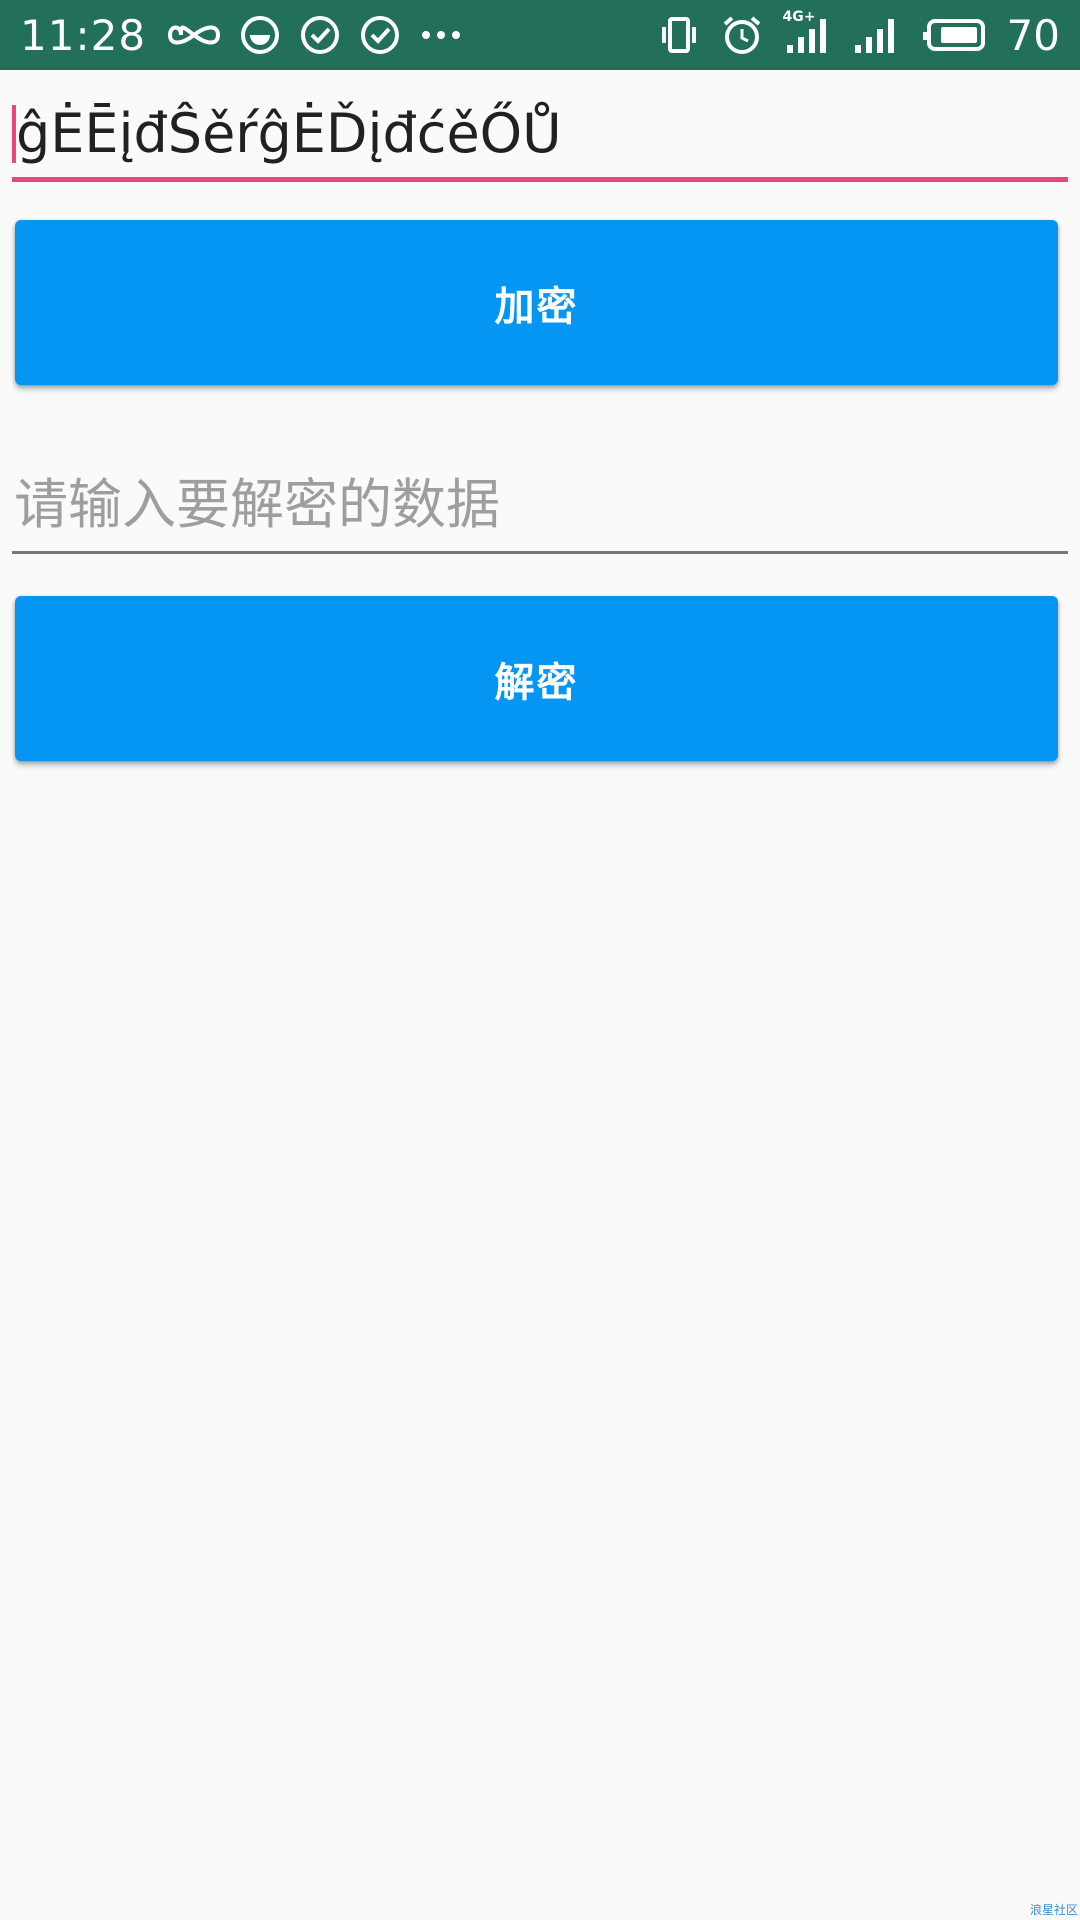 This screenshot has height=1920, width=1080. Describe the element at coordinates (679, 35) in the screenshot. I see `vibrate-icon` at that location.